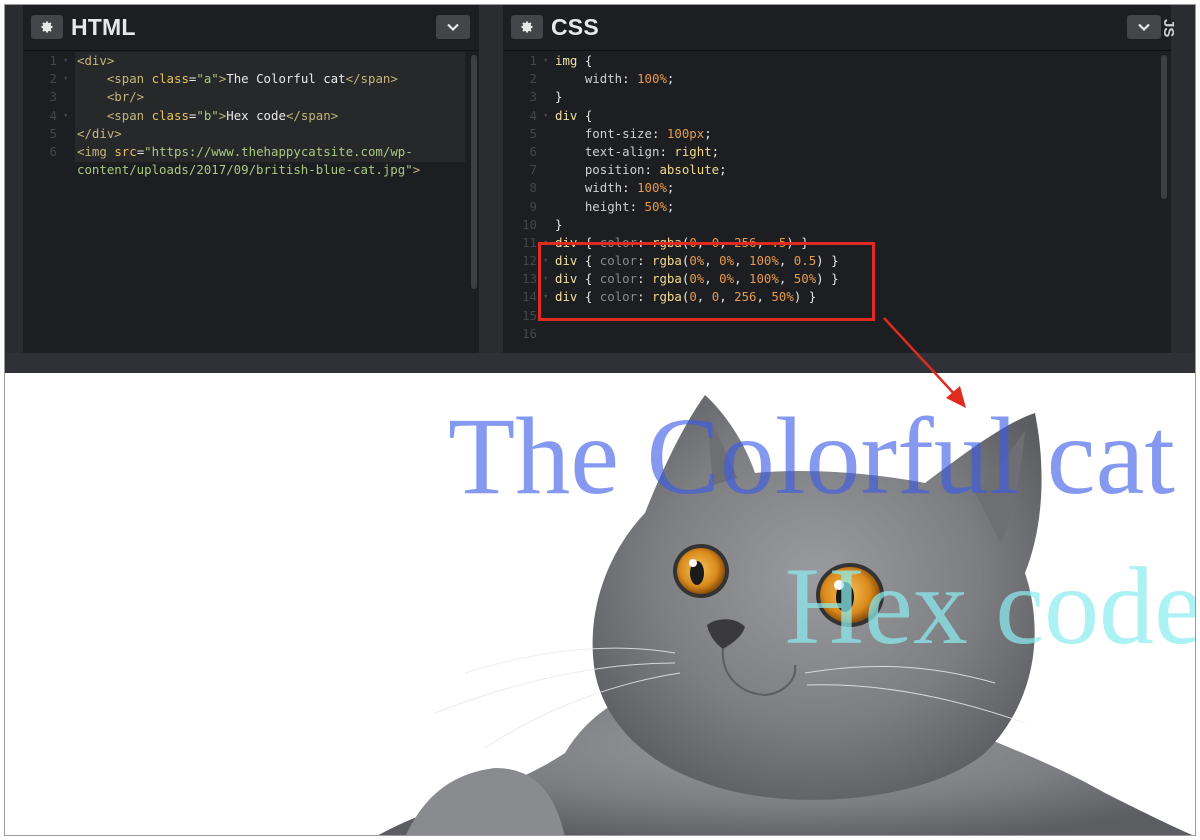 The image size is (1200, 840). What do you see at coordinates (689, 170) in the screenshot?
I see `code-token: absolute` at bounding box center [689, 170].